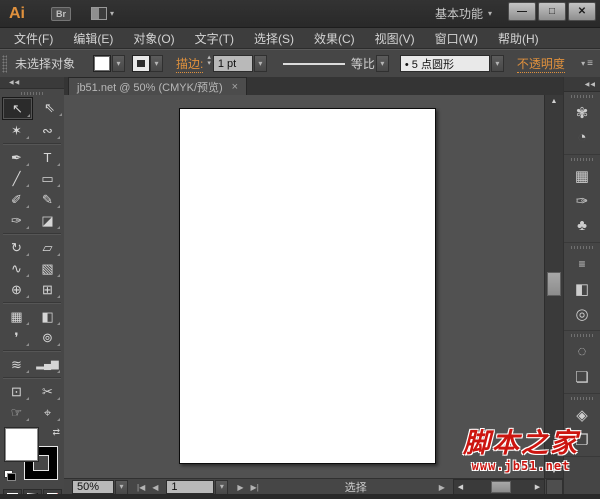  Describe the element at coordinates (47, 199) in the screenshot. I see `pencil-tool: ✎` at that location.